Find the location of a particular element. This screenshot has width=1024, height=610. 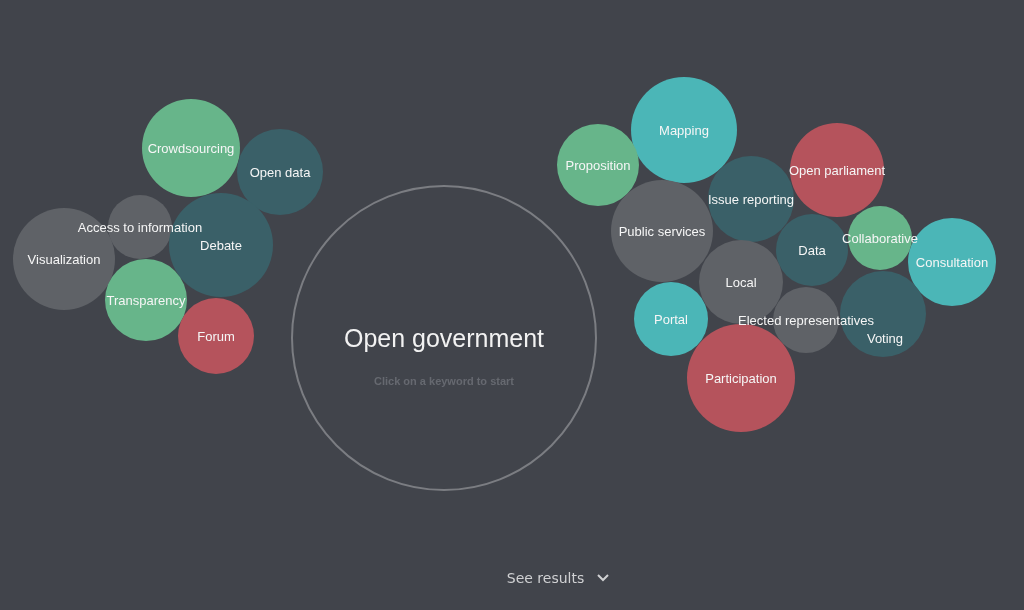

keyword-label: Open data is located at coordinates (280, 172).